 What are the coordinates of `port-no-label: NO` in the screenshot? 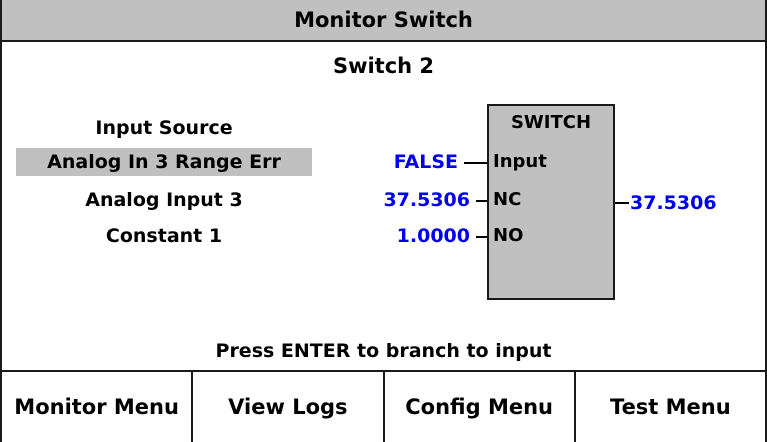 It's located at (508, 235).